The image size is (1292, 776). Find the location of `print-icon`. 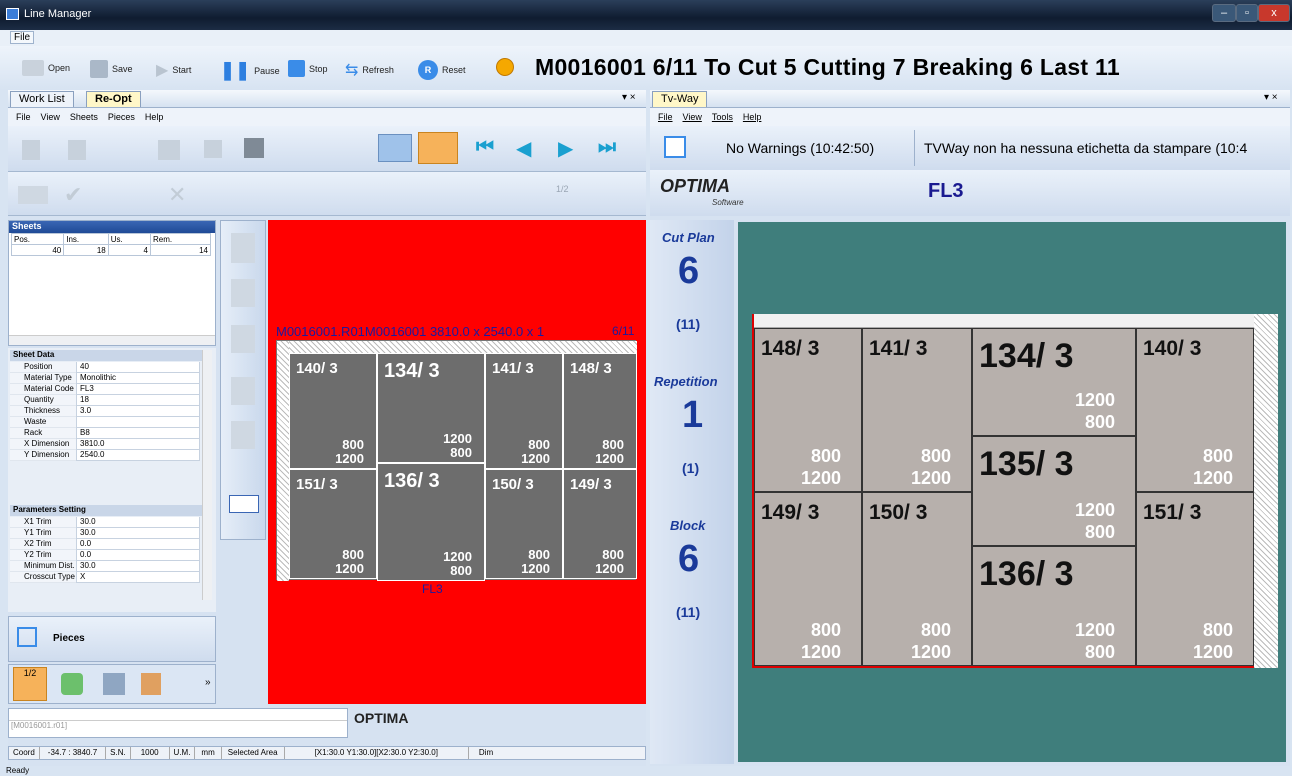

print-icon is located at coordinates (254, 148).